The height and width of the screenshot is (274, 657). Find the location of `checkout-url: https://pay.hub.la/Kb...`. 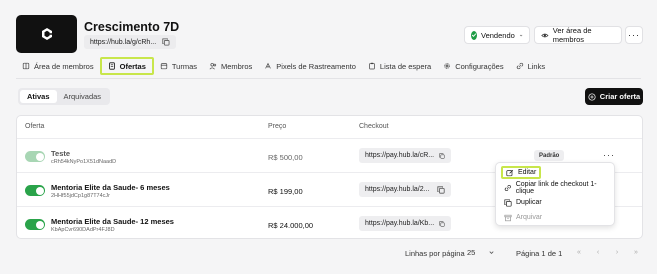

checkout-url: https://pay.hub.la/Kb... is located at coordinates (400, 223).